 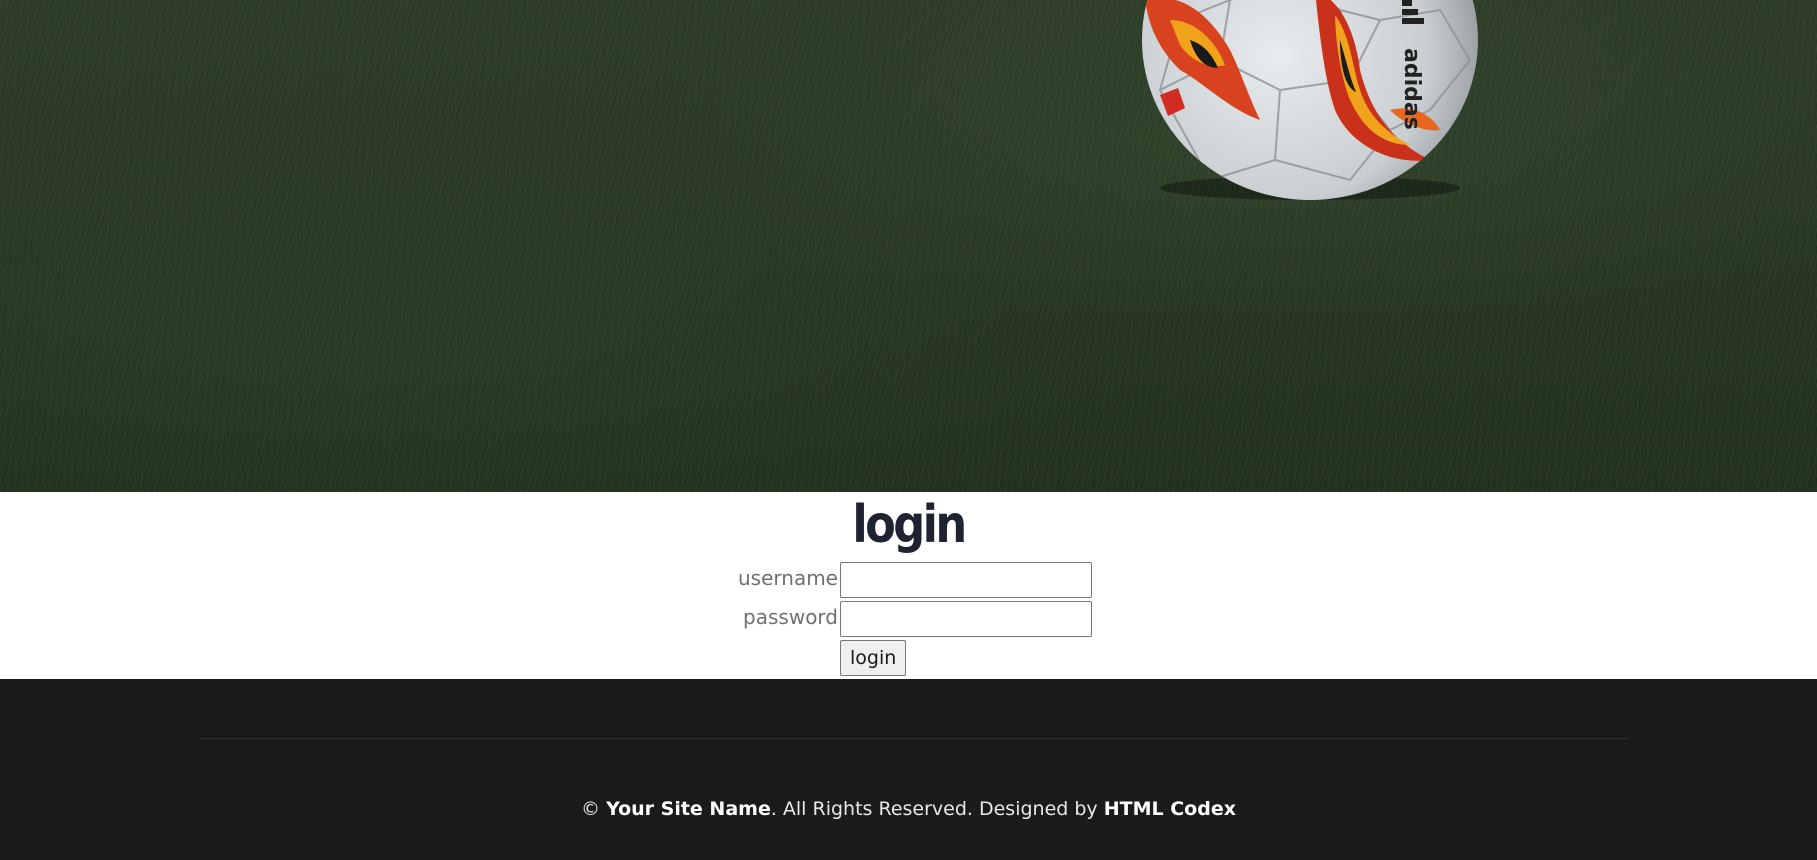 What do you see at coordinates (591, 809) in the screenshot?
I see `copyright-symbol: ©` at bounding box center [591, 809].